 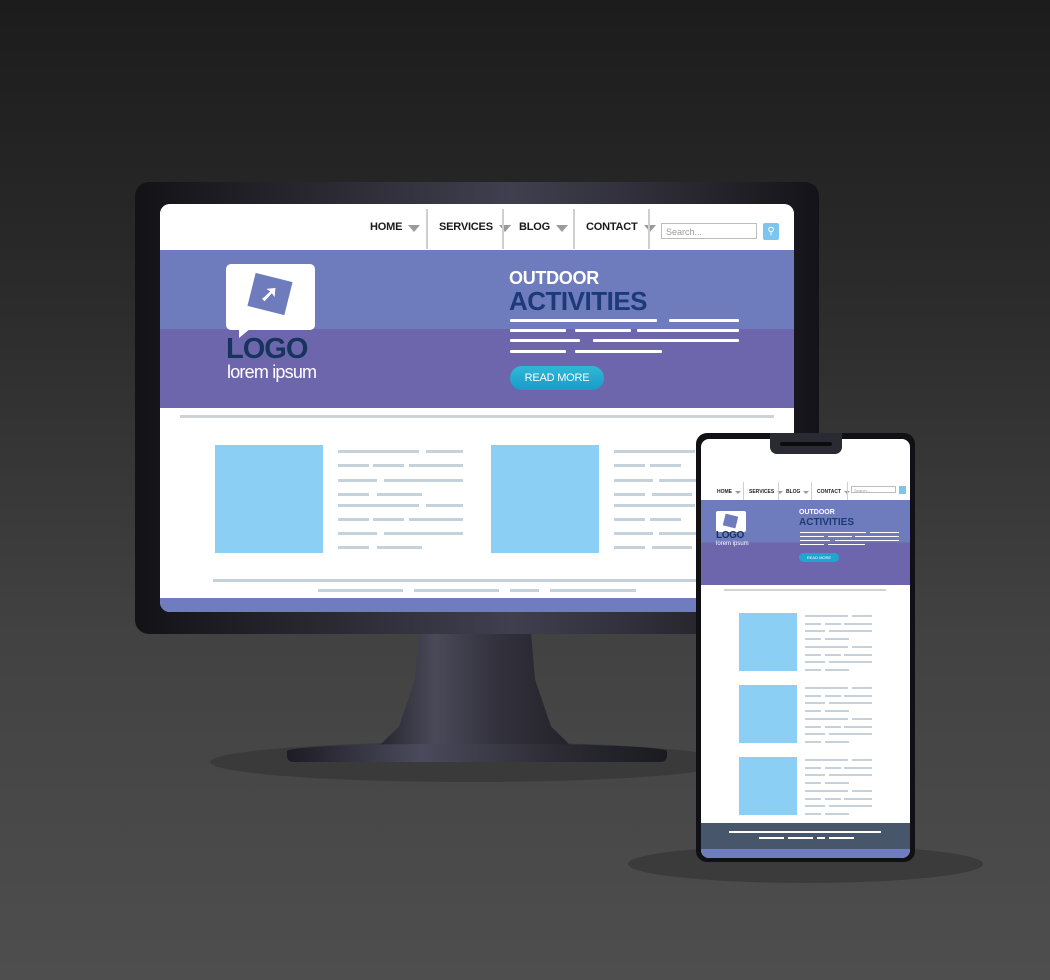 I want to click on nav-item-services: SERVICES, so click(x=475, y=227).